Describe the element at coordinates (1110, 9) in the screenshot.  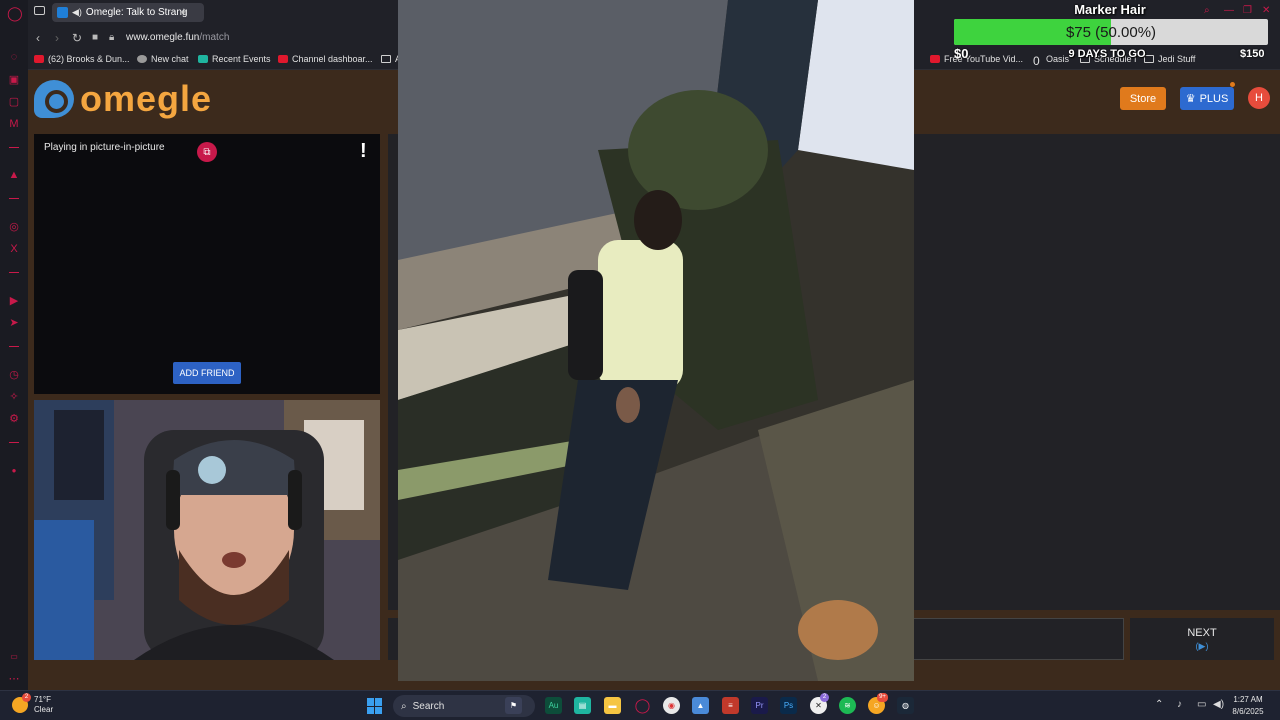
I see `goal-title: Marker Hair` at that location.